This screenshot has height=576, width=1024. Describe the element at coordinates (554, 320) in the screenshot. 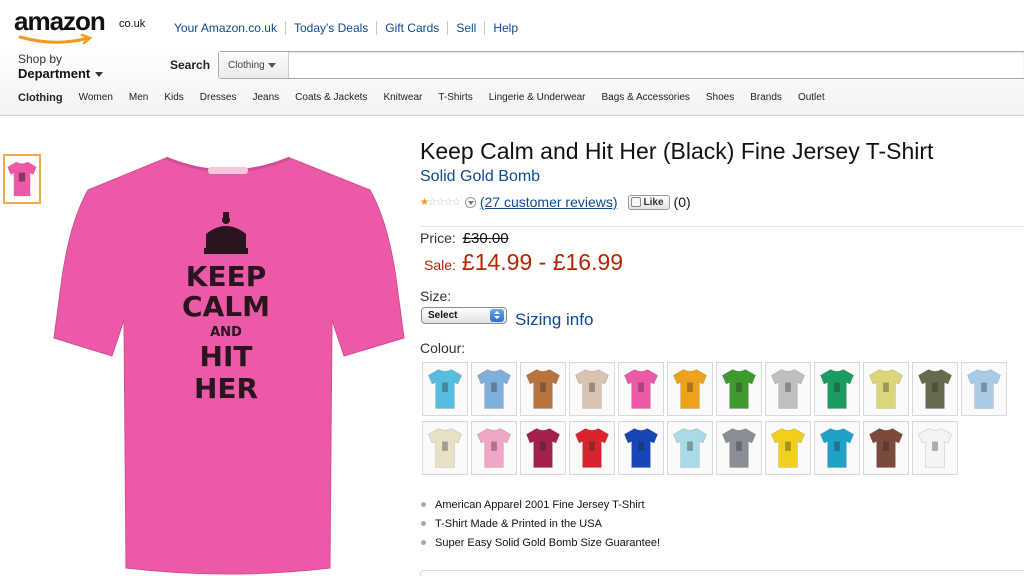

I see `sizing-info-link: Sizing info` at that location.